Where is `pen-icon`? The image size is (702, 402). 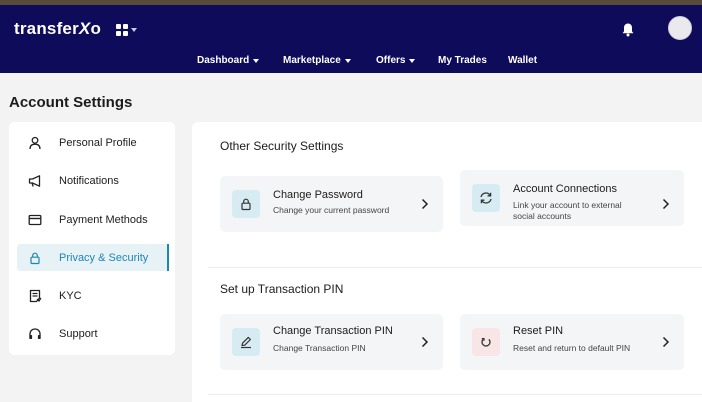 pen-icon is located at coordinates (246, 342).